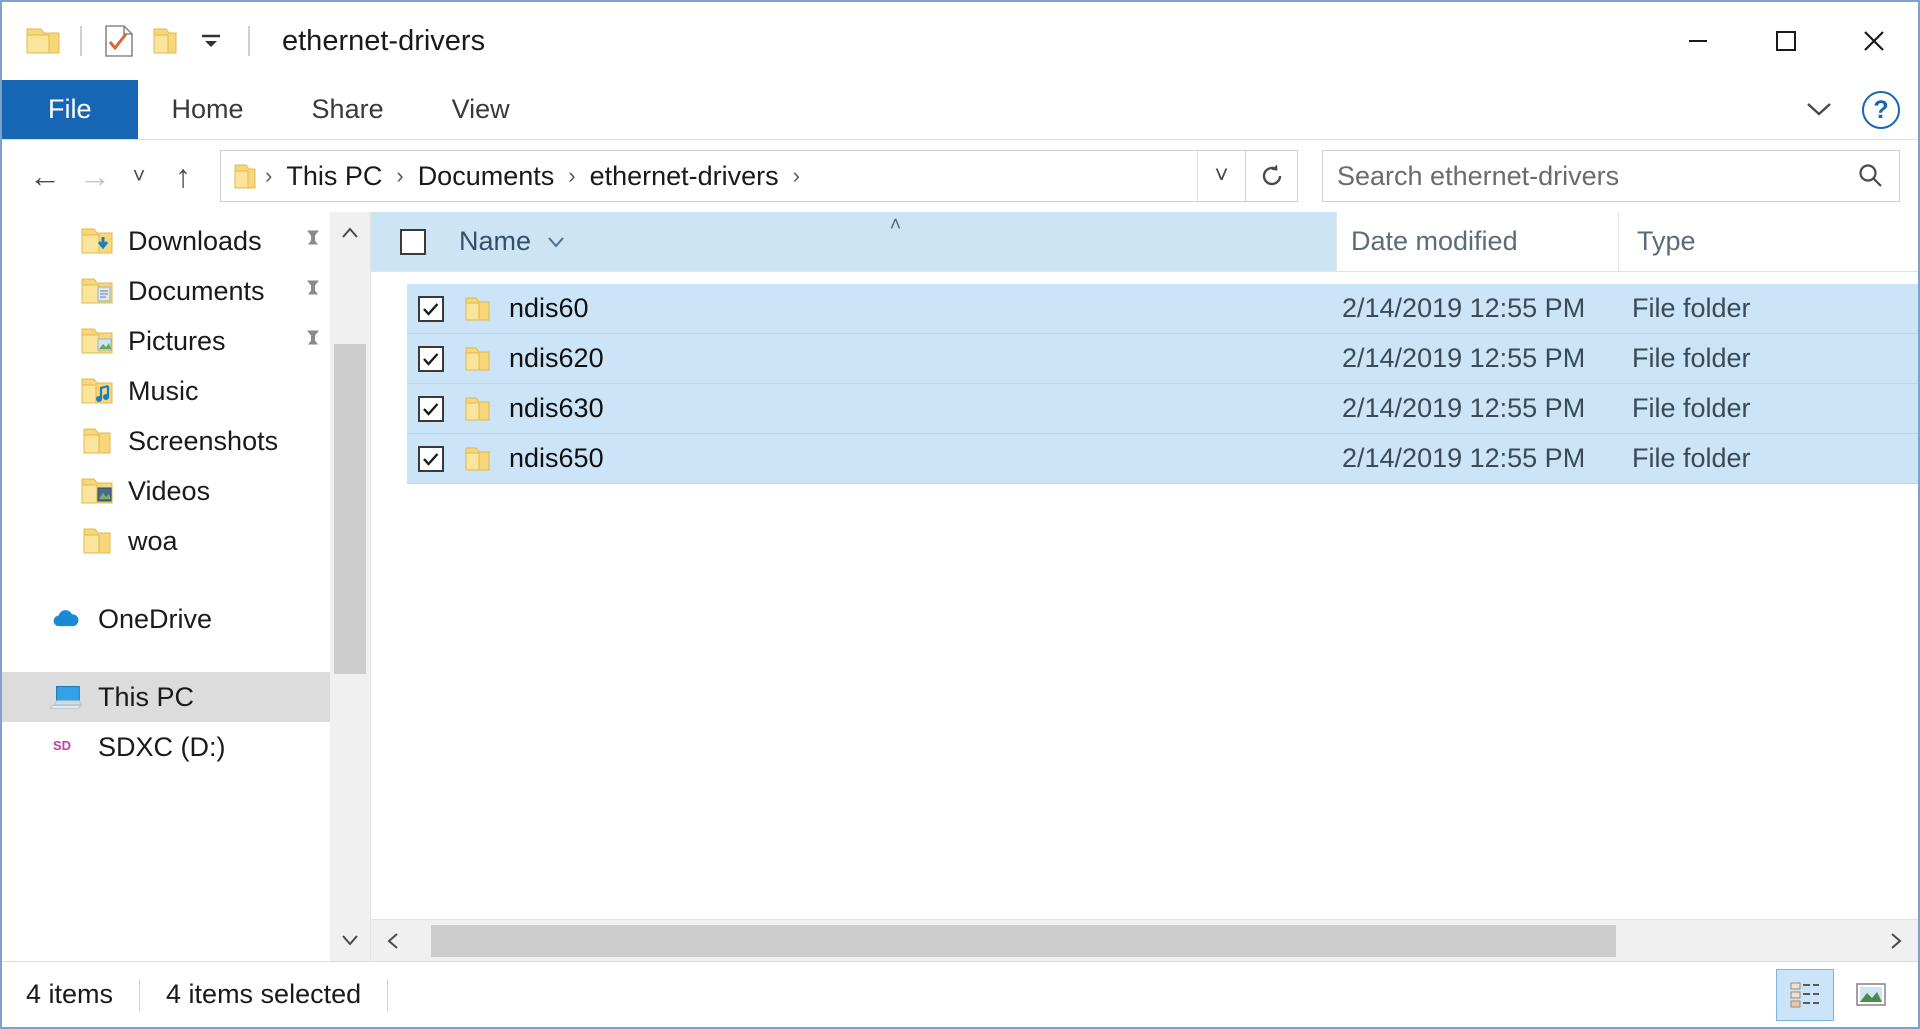 This screenshot has height=1029, width=1920. Describe the element at coordinates (1596, 176) in the screenshot. I see `search-input` at that location.